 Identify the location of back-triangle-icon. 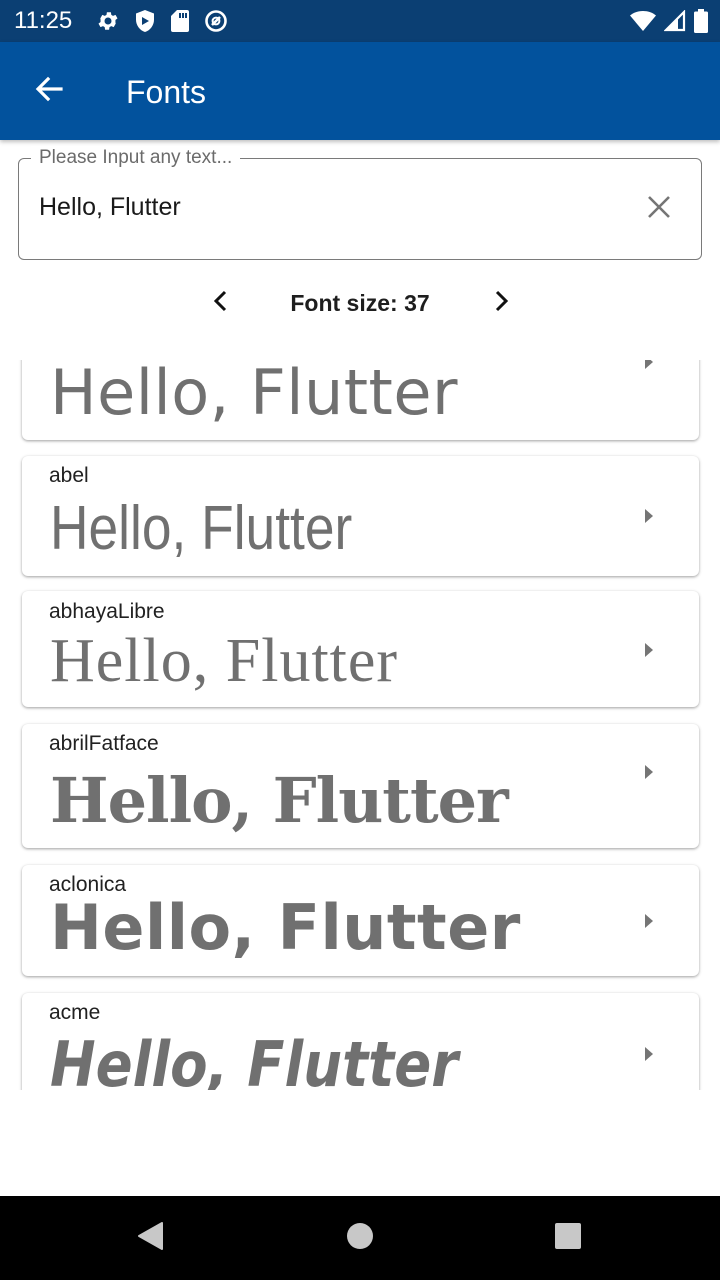
(150, 1238).